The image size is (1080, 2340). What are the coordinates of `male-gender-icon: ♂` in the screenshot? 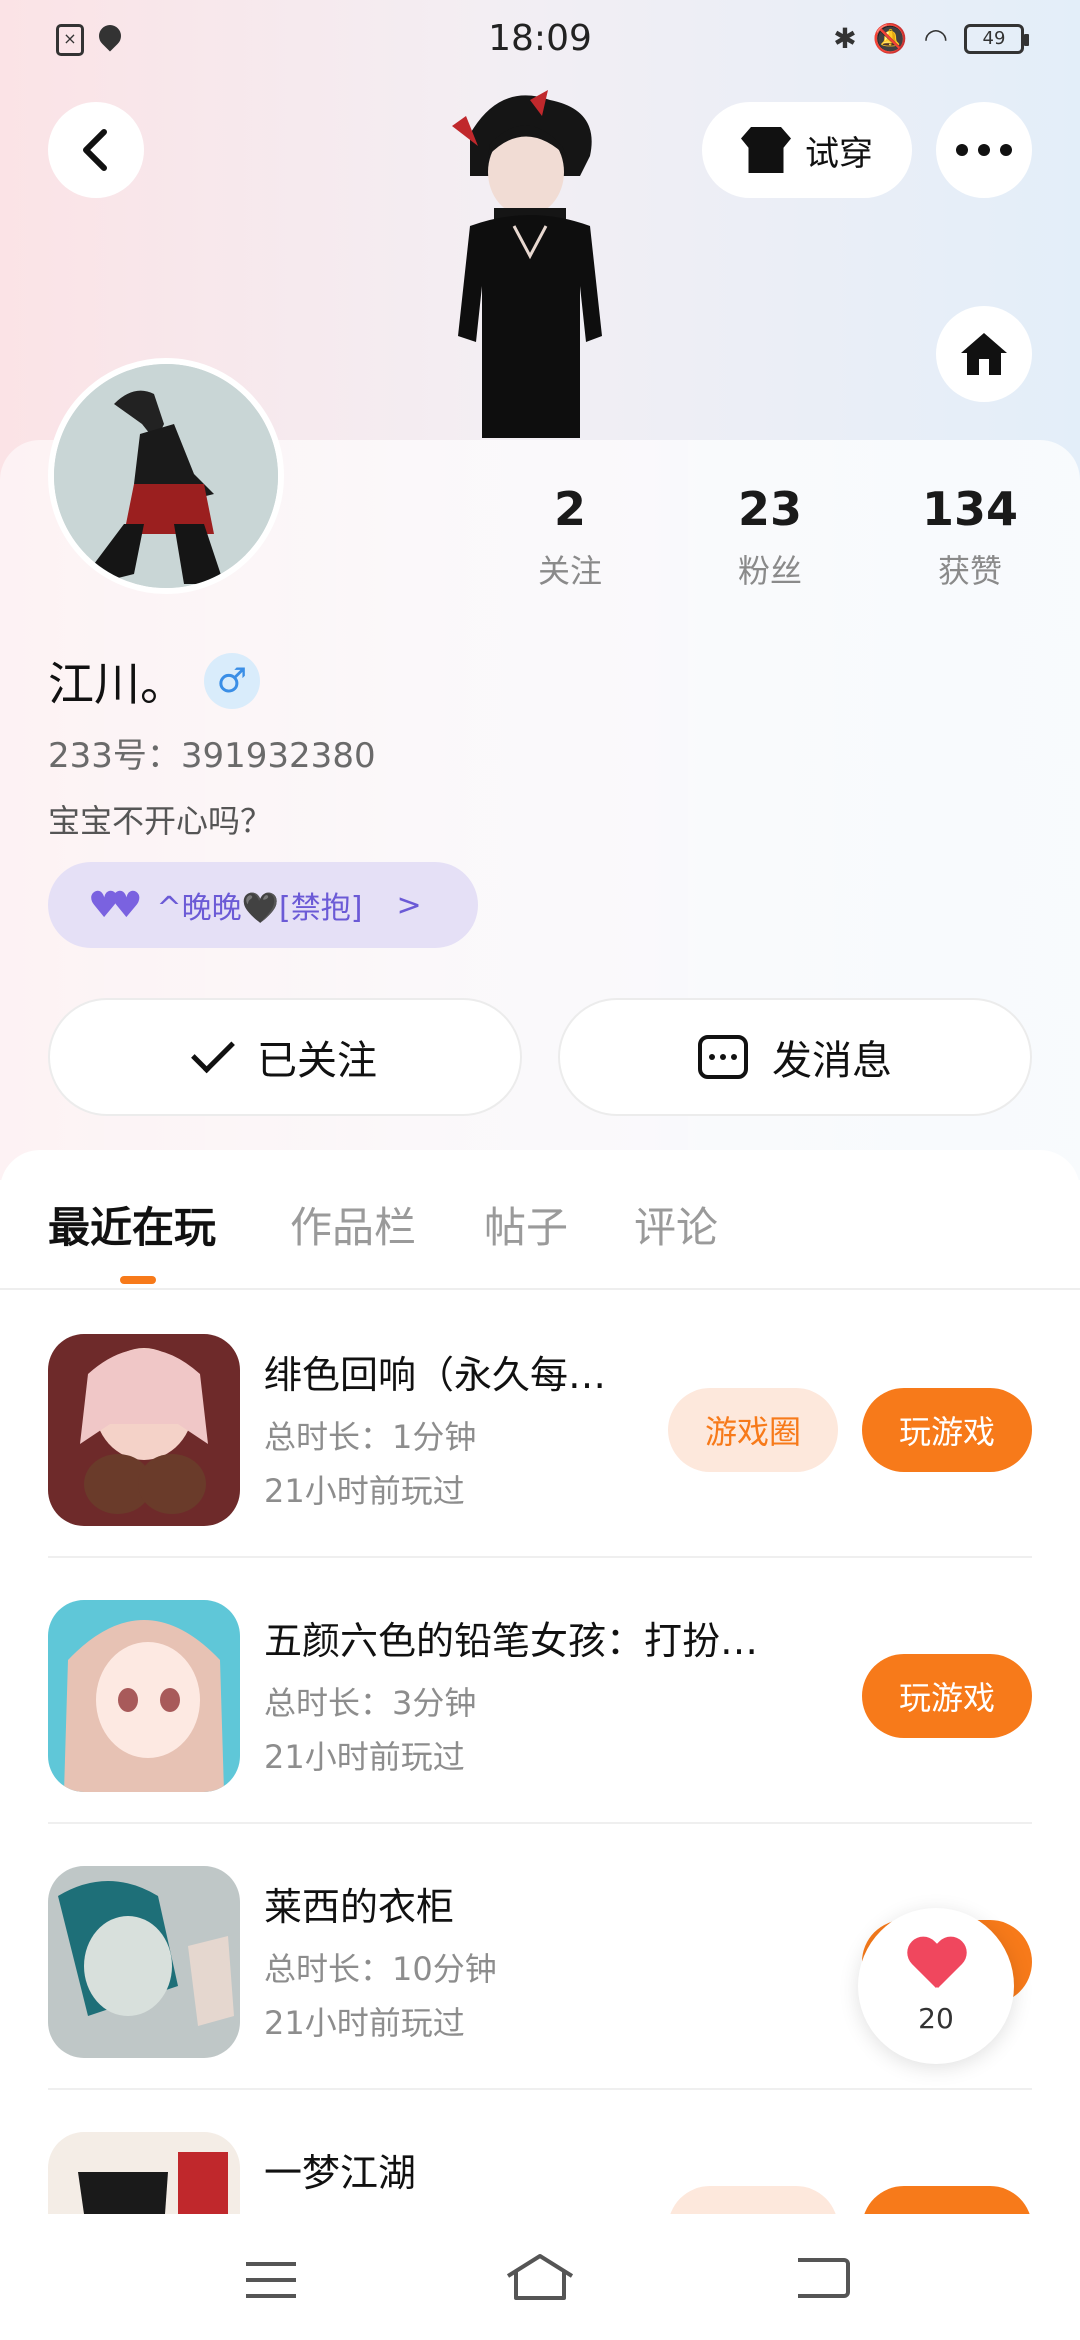 It's located at (232, 681).